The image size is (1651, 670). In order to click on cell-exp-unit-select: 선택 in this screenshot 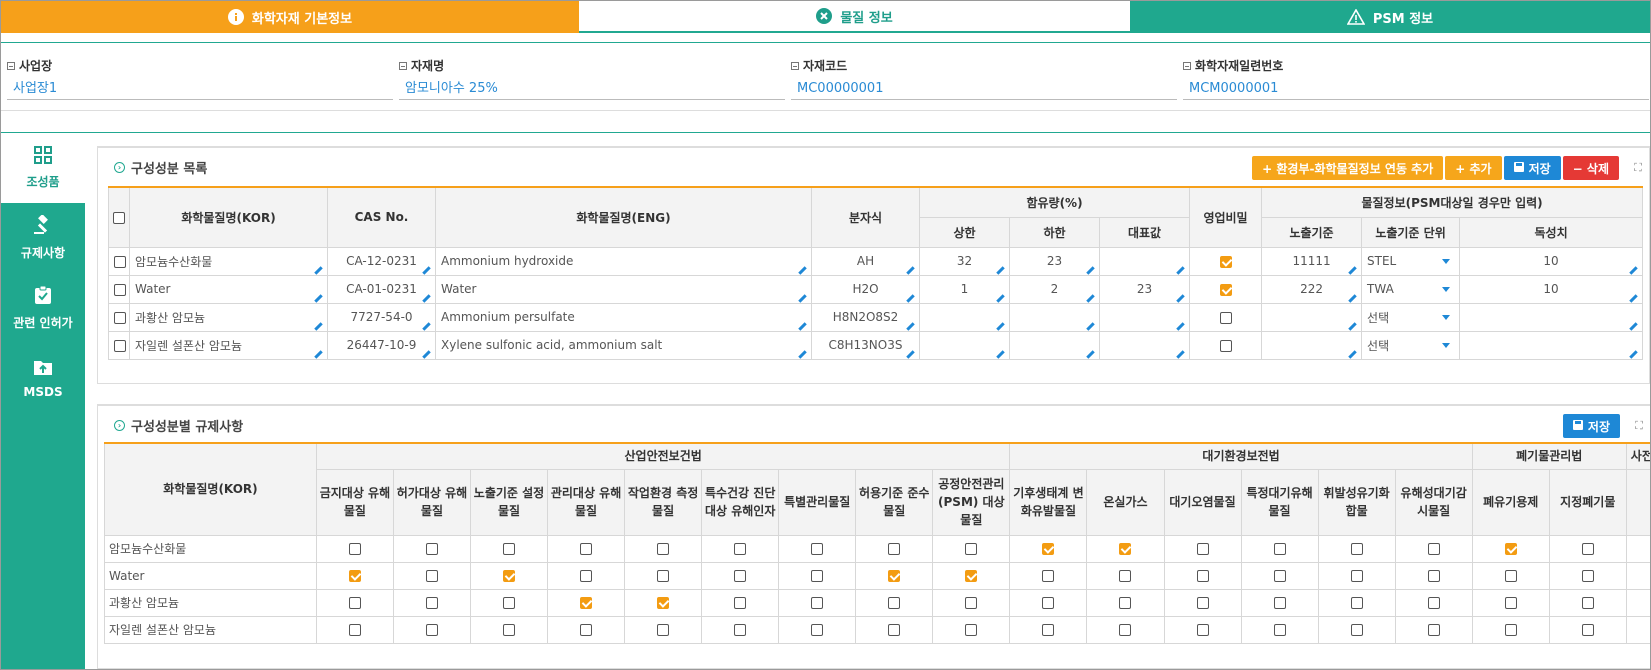, I will do `click(1411, 345)`.